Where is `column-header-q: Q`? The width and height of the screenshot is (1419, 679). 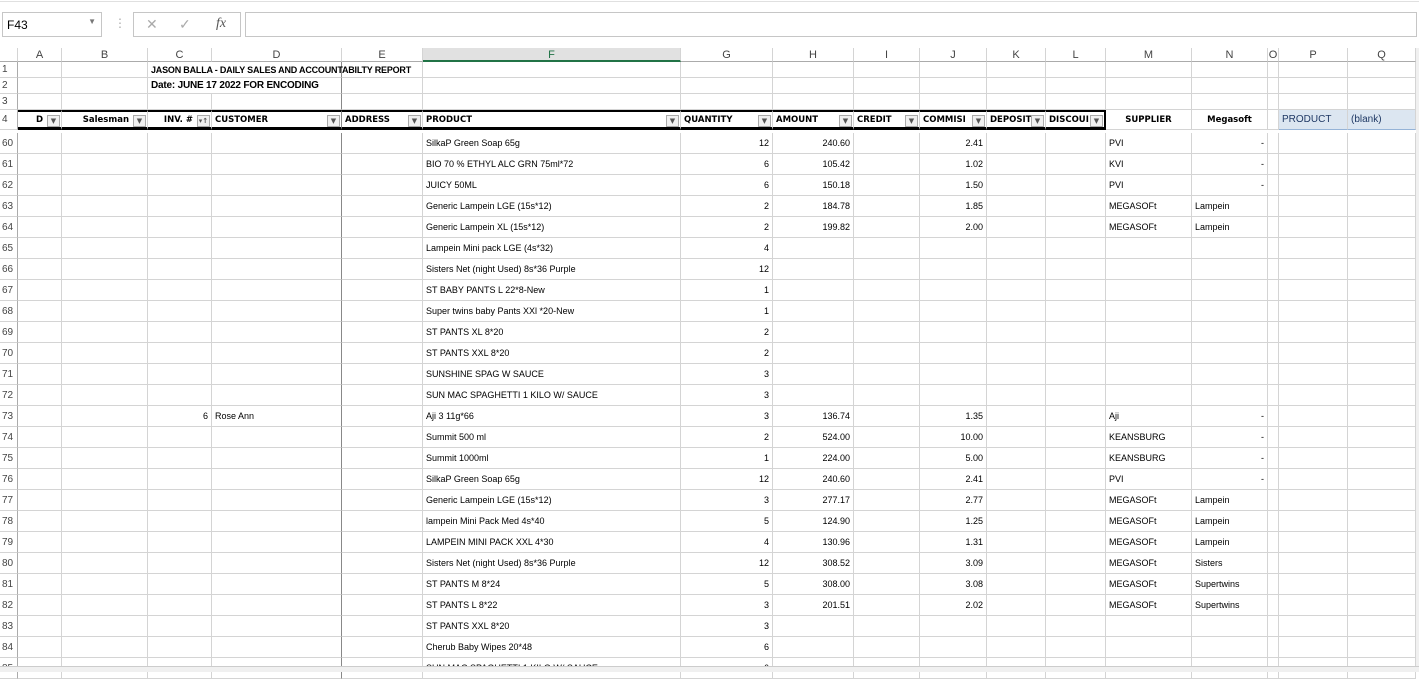
column-header-q: Q is located at coordinates (1382, 55).